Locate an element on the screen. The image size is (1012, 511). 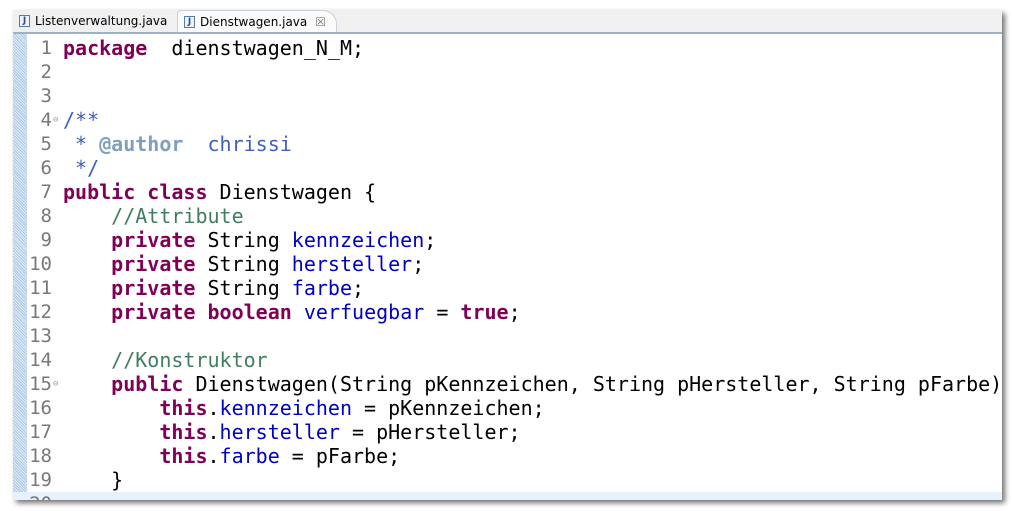
code-text: //Konstruktor is located at coordinates (165, 360).